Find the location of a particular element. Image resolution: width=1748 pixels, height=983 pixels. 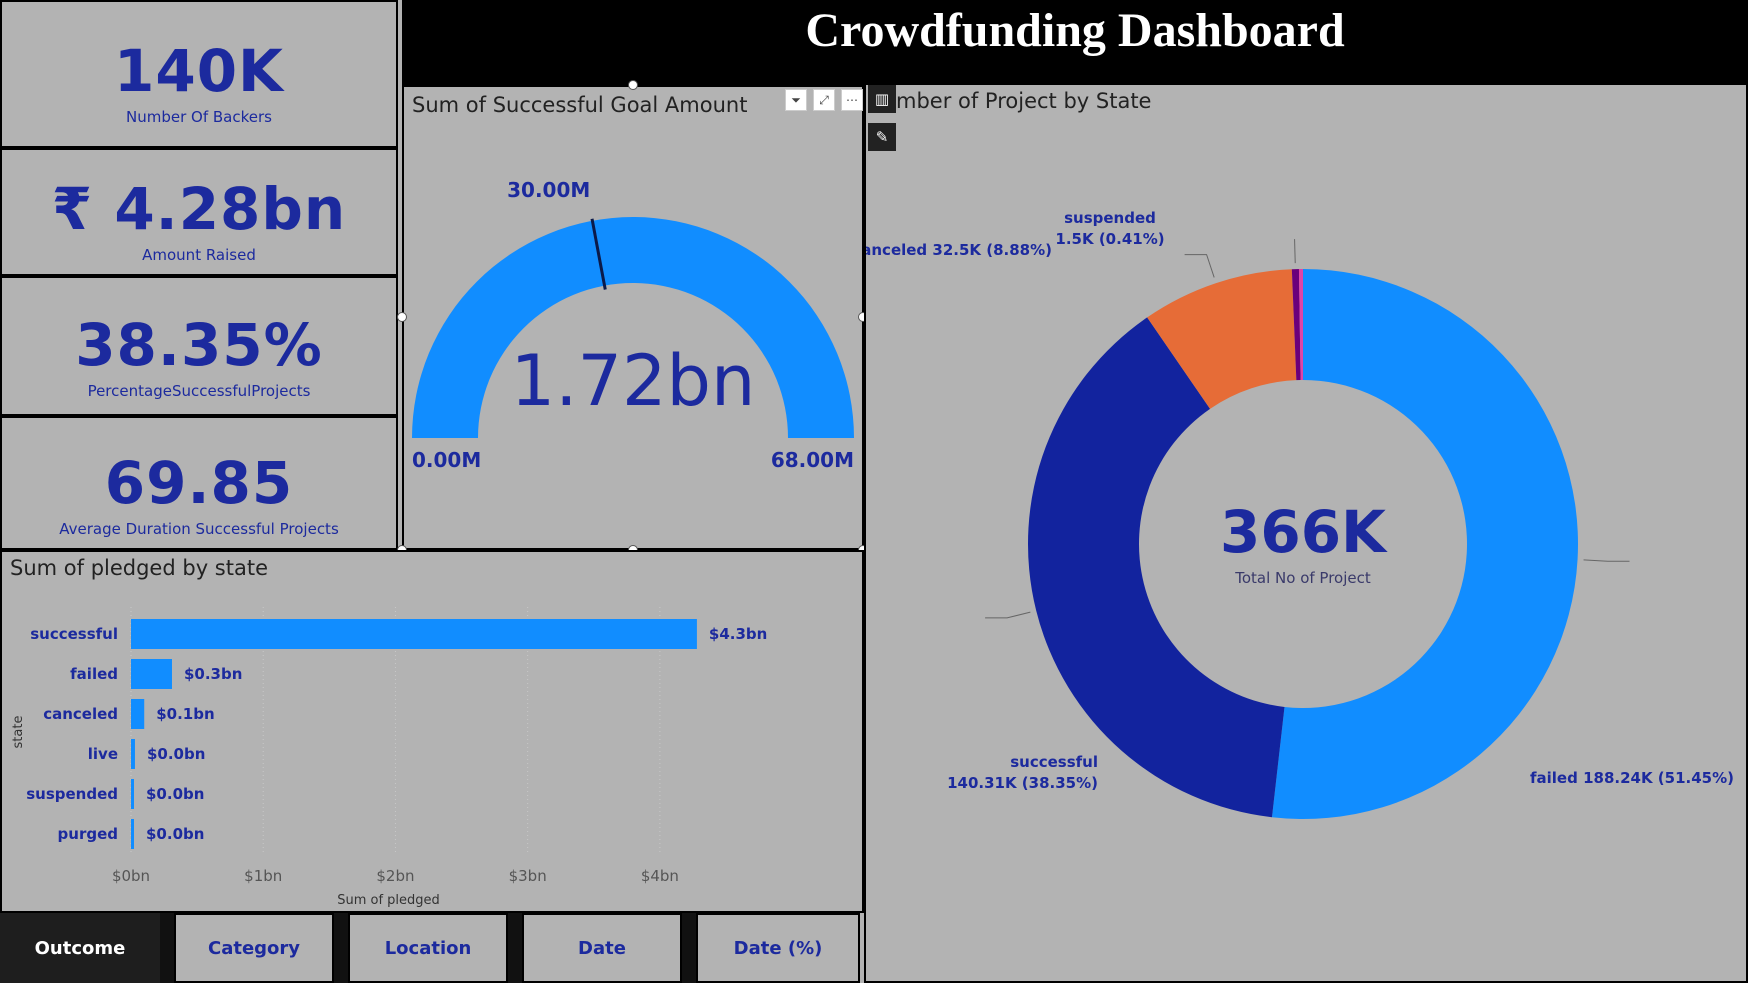

bar-data-label: $4.3bn is located at coordinates (738, 634).